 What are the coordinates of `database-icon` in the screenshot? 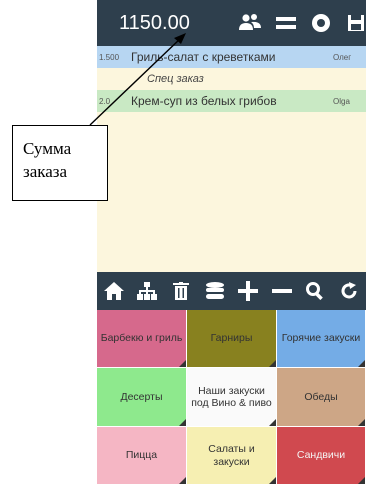 It's located at (215, 291).